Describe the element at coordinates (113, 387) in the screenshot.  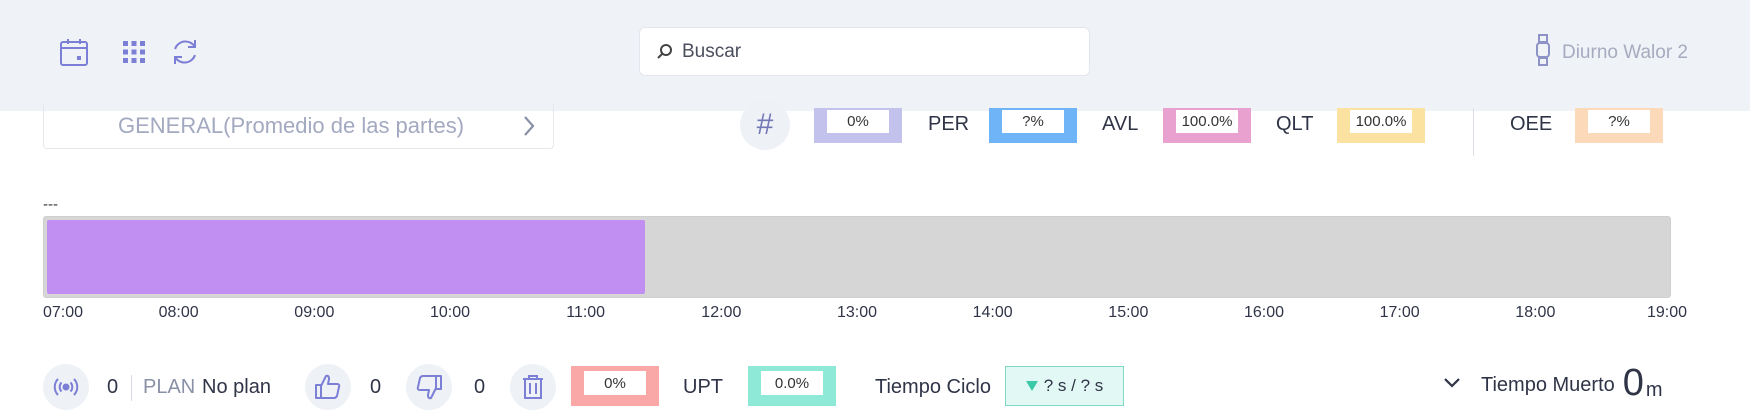
I see `signal-count: 0` at that location.